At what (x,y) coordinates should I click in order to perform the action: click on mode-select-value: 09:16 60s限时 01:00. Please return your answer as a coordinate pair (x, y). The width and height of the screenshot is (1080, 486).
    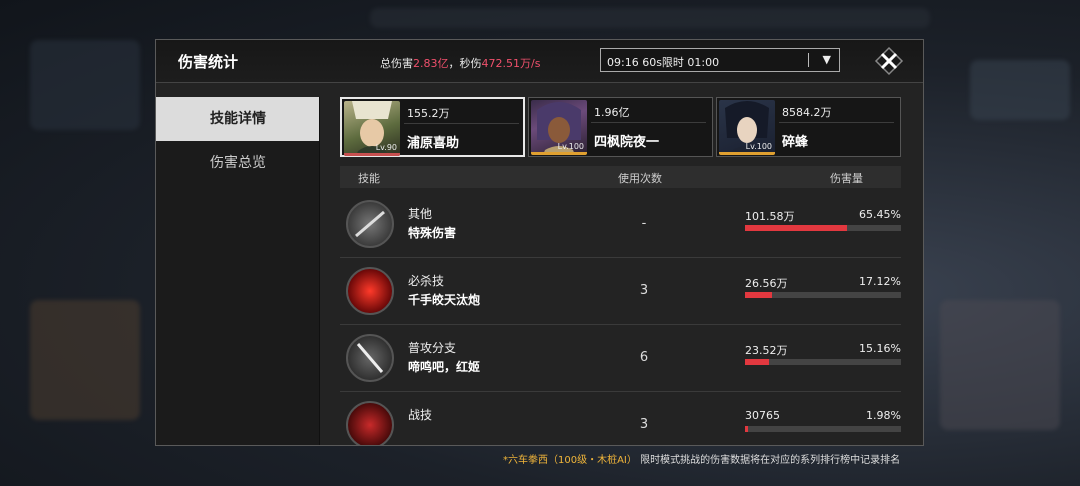
    Looking at the image, I should click on (663, 62).